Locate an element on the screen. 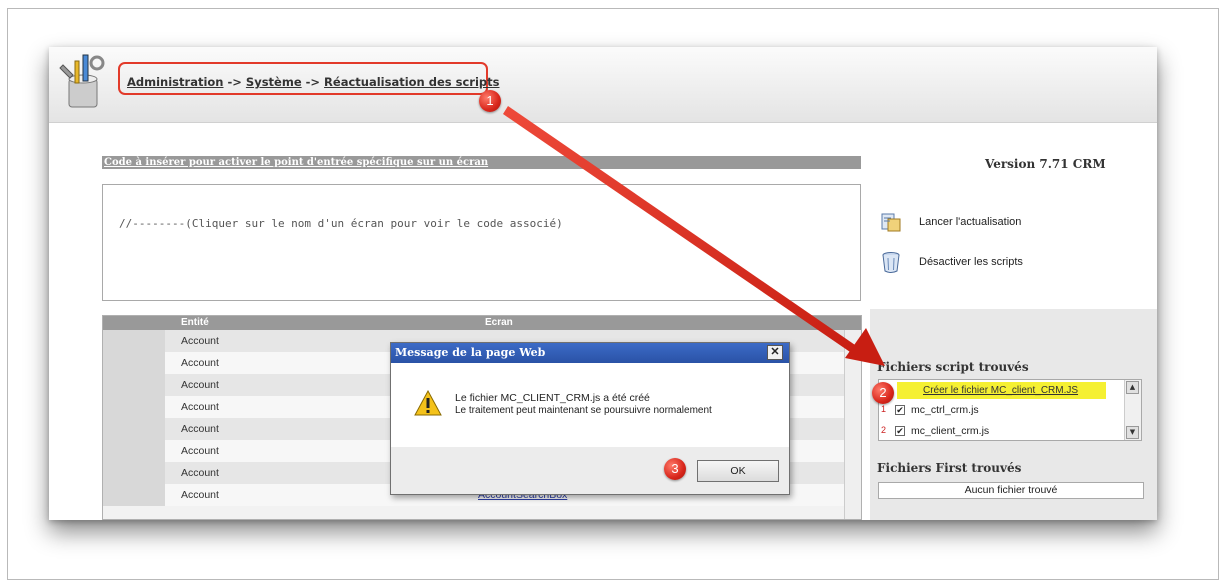 This screenshot has height=587, width=1226. version-label: Version 7.71 CRM is located at coordinates (1045, 164).